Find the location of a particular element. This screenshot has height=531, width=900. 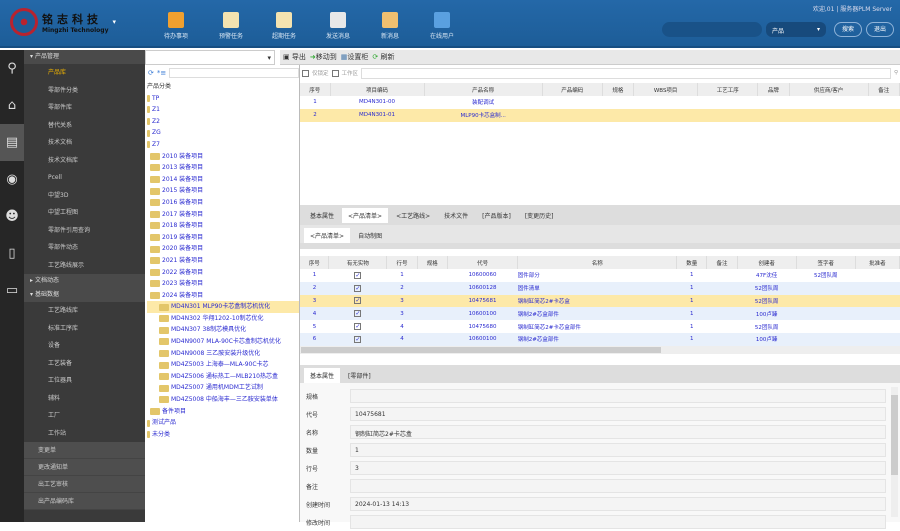

menu-group: ▾ 产品管理 is located at coordinates (84, 57).